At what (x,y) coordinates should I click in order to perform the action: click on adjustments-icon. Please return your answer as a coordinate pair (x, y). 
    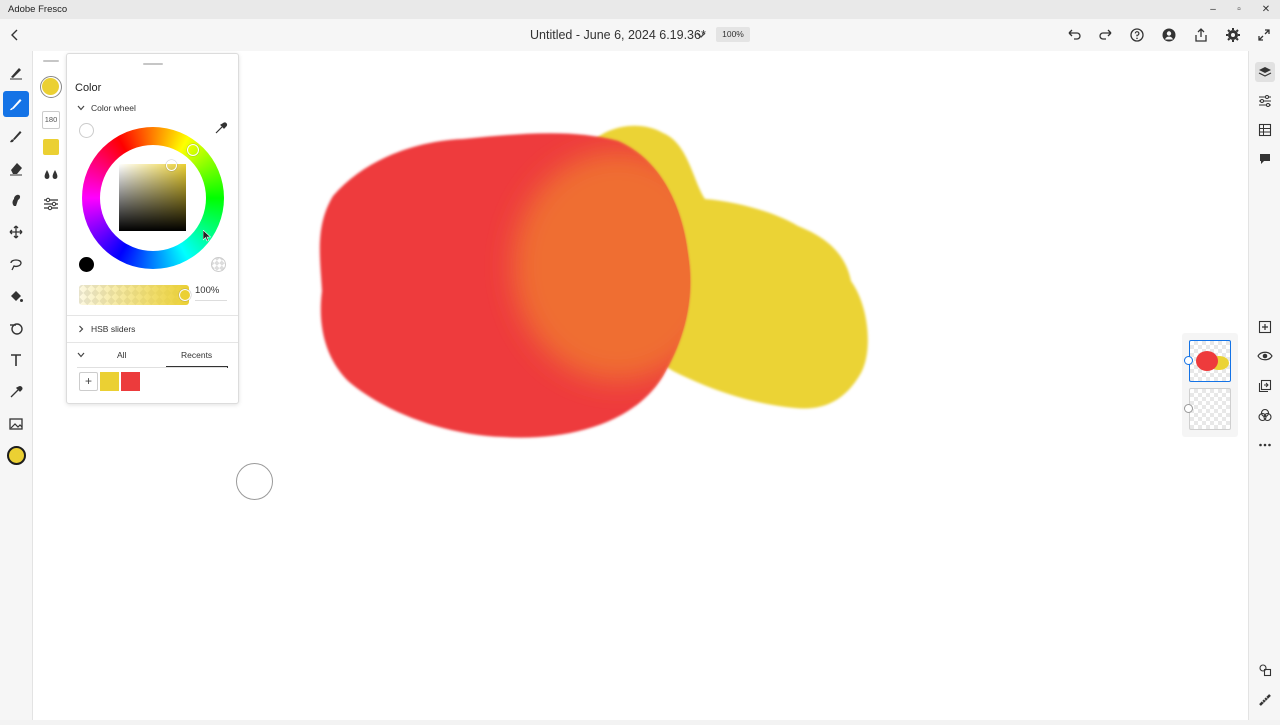
    Looking at the image, I should click on (1265, 101).